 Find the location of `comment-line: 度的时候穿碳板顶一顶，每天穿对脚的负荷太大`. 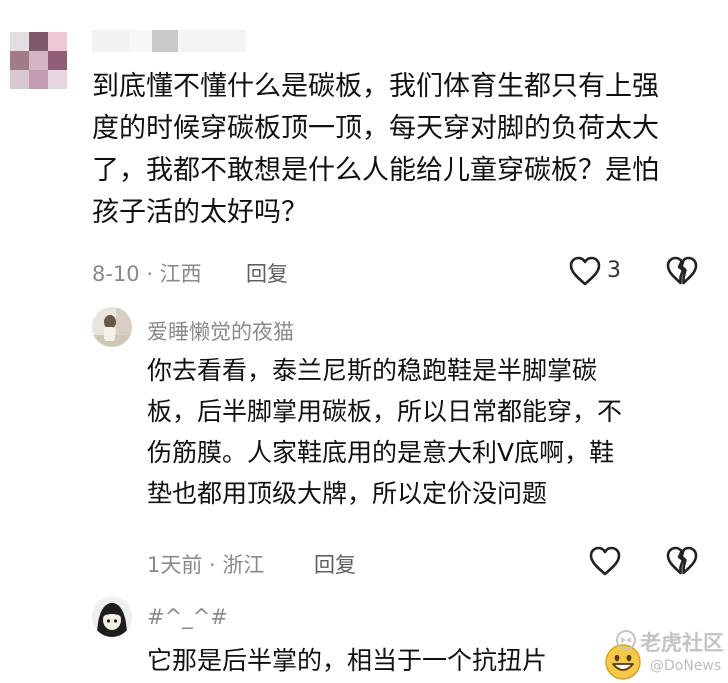

comment-line: 度的时候穿碳板顶一顶，每天穿对脚的负荷太大 is located at coordinates (375, 128).